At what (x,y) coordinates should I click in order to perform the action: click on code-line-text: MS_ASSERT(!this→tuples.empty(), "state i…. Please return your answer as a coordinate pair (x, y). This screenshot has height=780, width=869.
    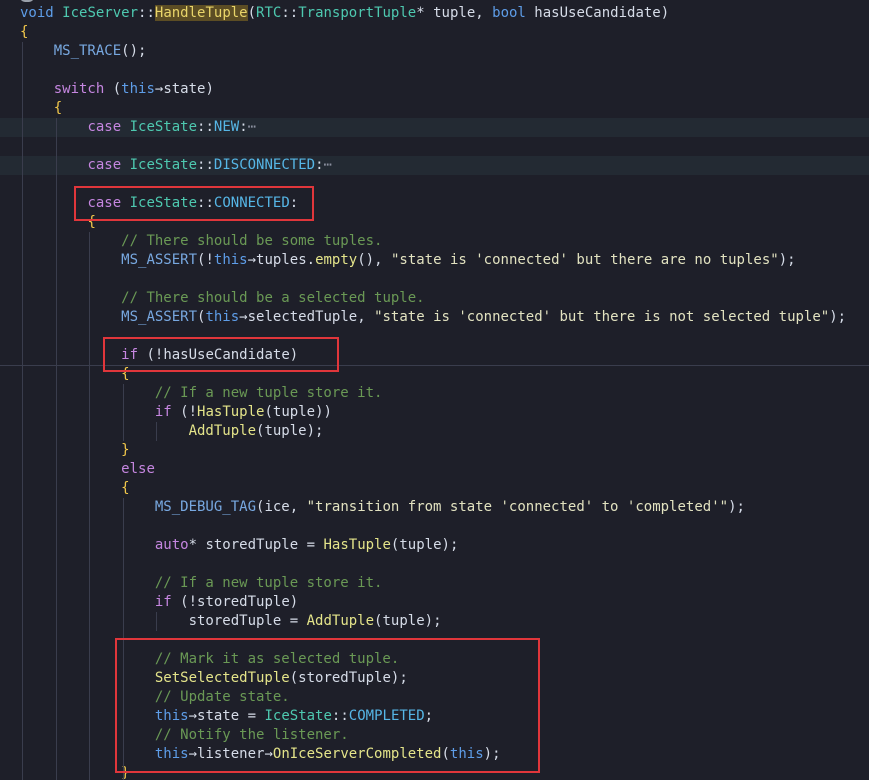
    Looking at the image, I should click on (458, 260).